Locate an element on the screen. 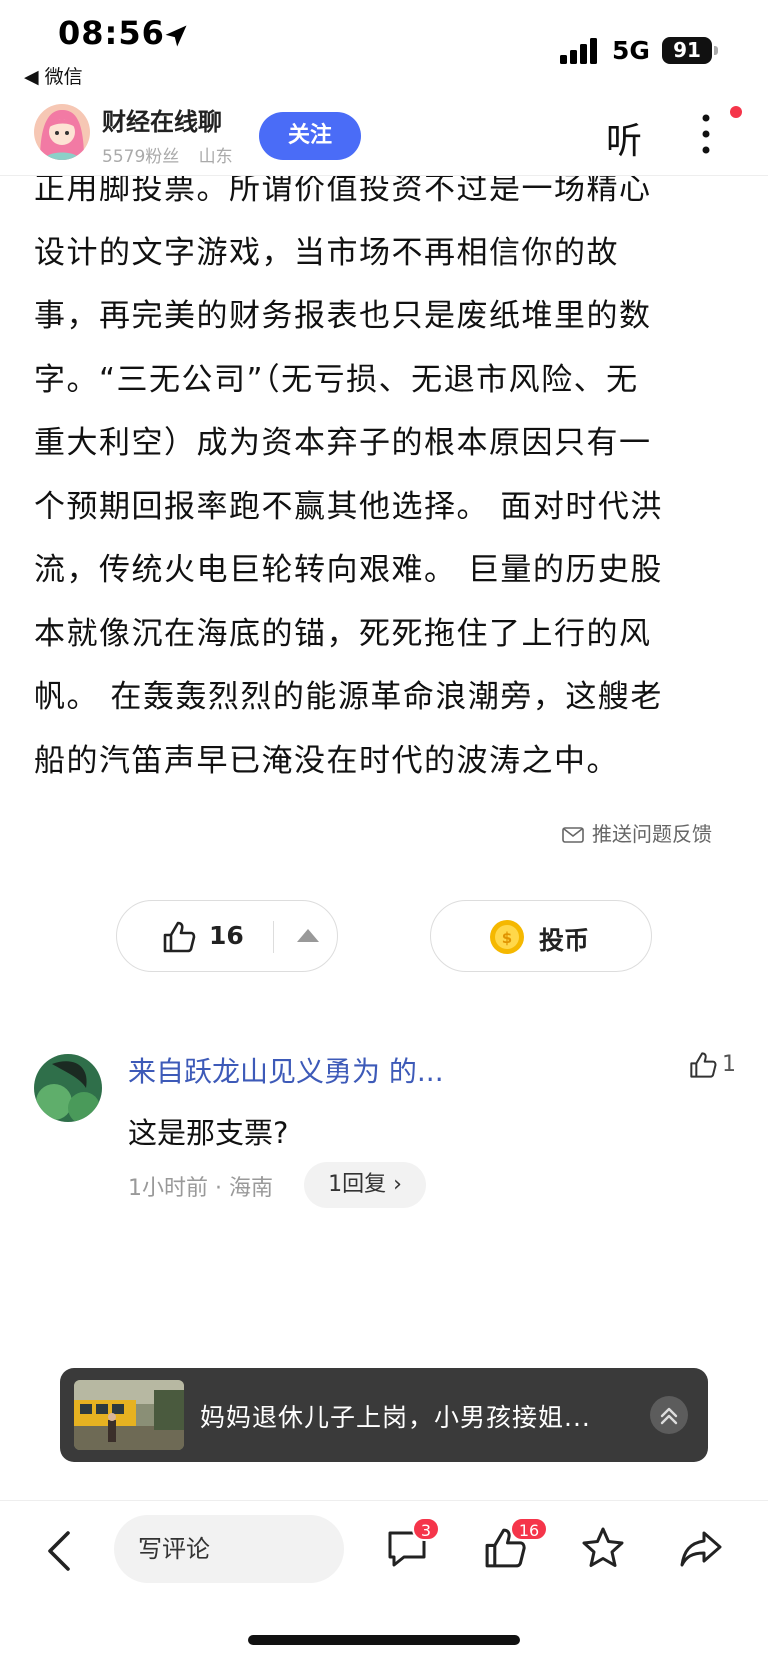 The width and height of the screenshot is (768, 1663). share-icon is located at coordinates (701, 1548).